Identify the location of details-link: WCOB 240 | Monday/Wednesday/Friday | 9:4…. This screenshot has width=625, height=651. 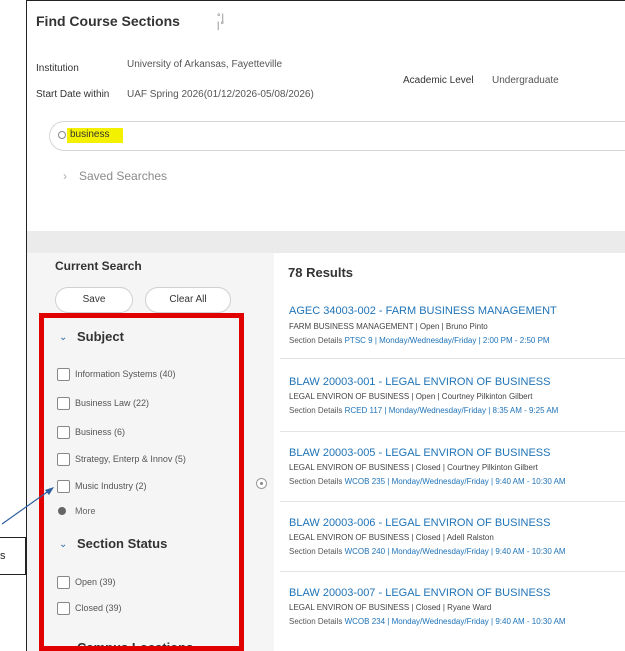
(455, 551).